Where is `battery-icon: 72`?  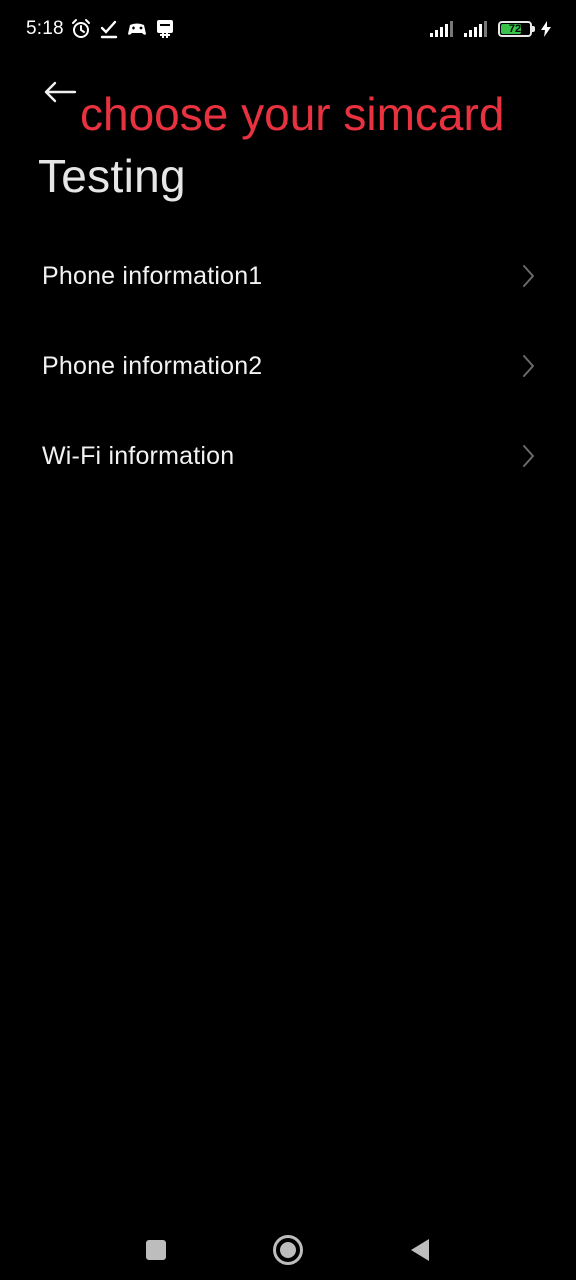
battery-icon: 72 is located at coordinates (516, 29).